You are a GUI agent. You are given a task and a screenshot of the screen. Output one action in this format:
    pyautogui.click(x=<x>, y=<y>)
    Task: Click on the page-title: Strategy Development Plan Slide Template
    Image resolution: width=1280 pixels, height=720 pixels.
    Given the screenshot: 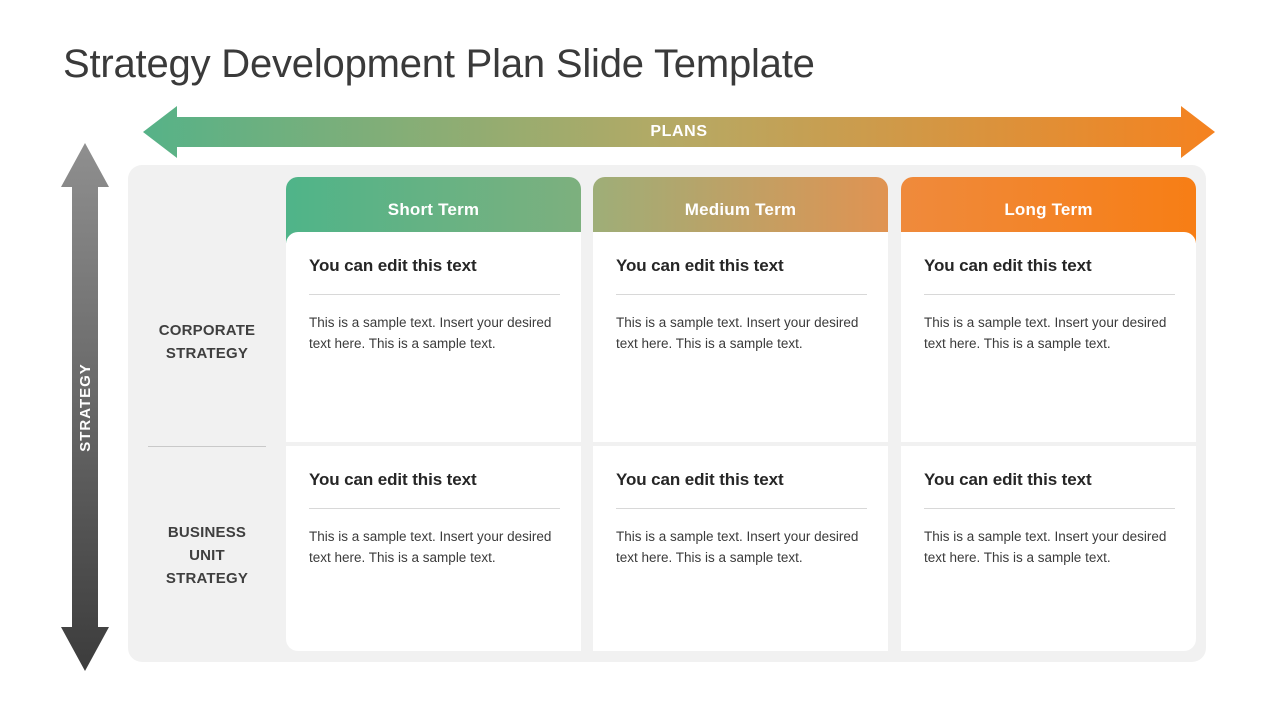 What is the action you would take?
    pyautogui.click(x=439, y=64)
    